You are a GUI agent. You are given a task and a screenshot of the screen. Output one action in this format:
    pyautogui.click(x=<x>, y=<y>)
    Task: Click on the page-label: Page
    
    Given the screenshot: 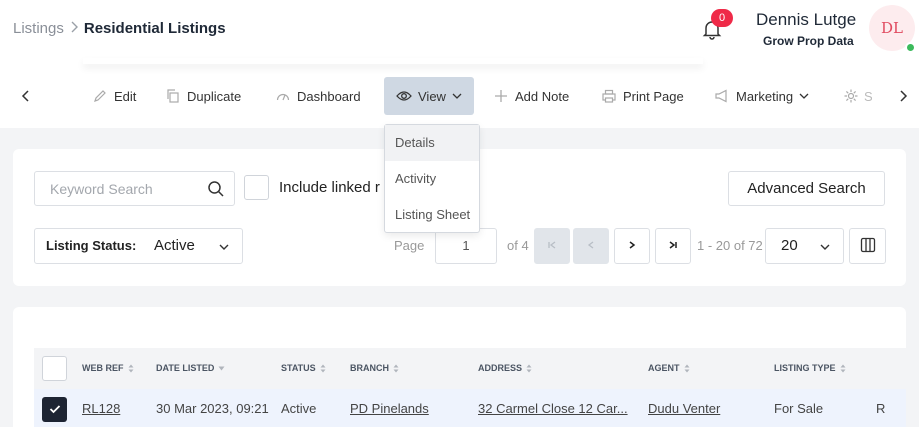 What is the action you would take?
    pyautogui.click(x=409, y=245)
    